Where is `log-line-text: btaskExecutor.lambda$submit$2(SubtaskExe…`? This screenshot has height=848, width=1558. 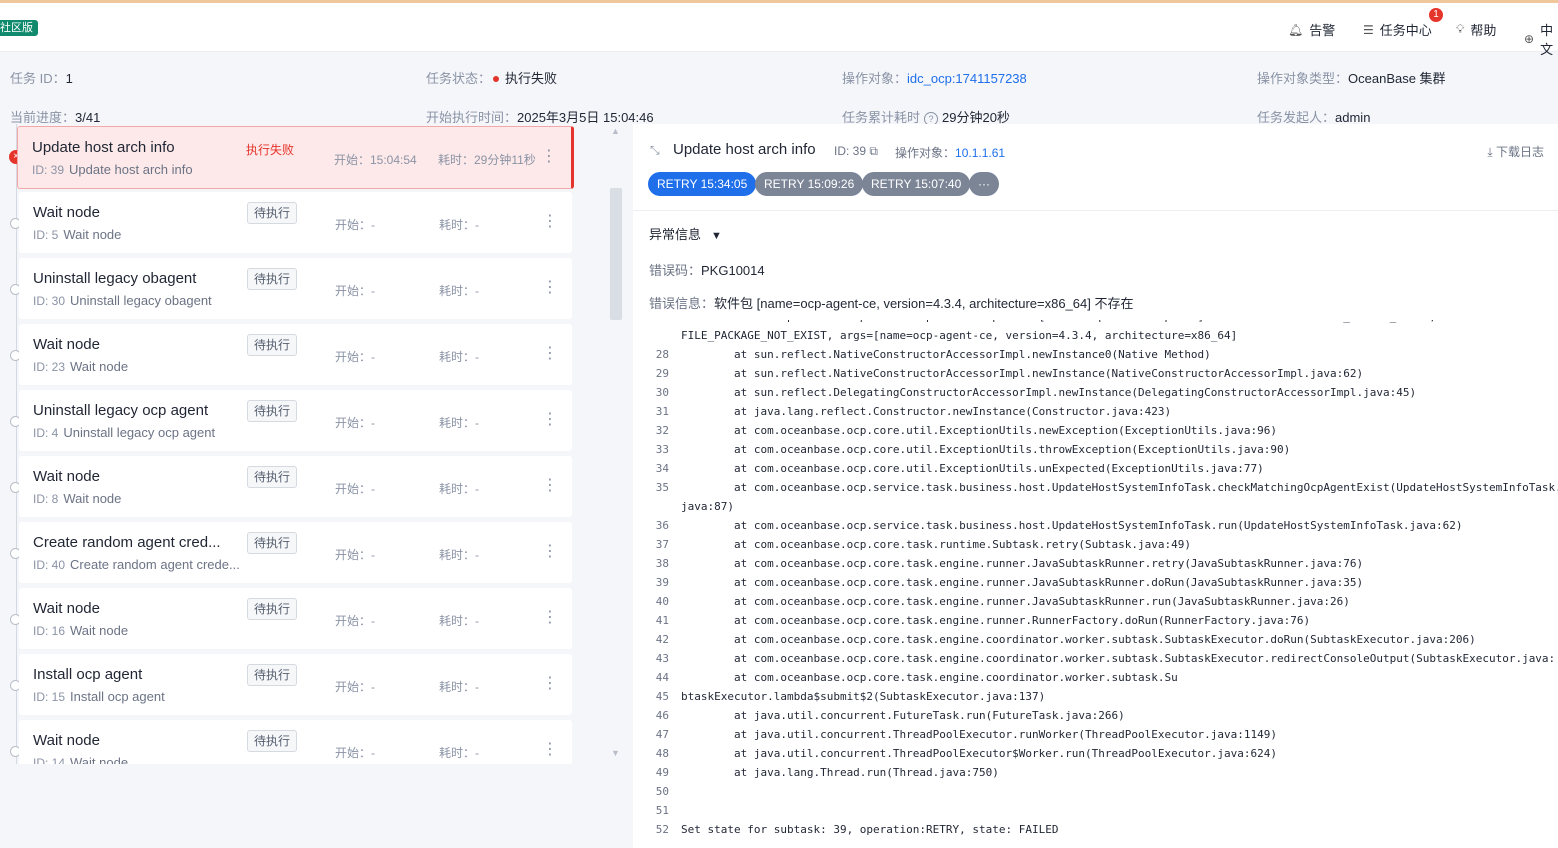 log-line-text: btaskExecutor.lambda$submit$2(SubtaskExe… is located at coordinates (863, 696).